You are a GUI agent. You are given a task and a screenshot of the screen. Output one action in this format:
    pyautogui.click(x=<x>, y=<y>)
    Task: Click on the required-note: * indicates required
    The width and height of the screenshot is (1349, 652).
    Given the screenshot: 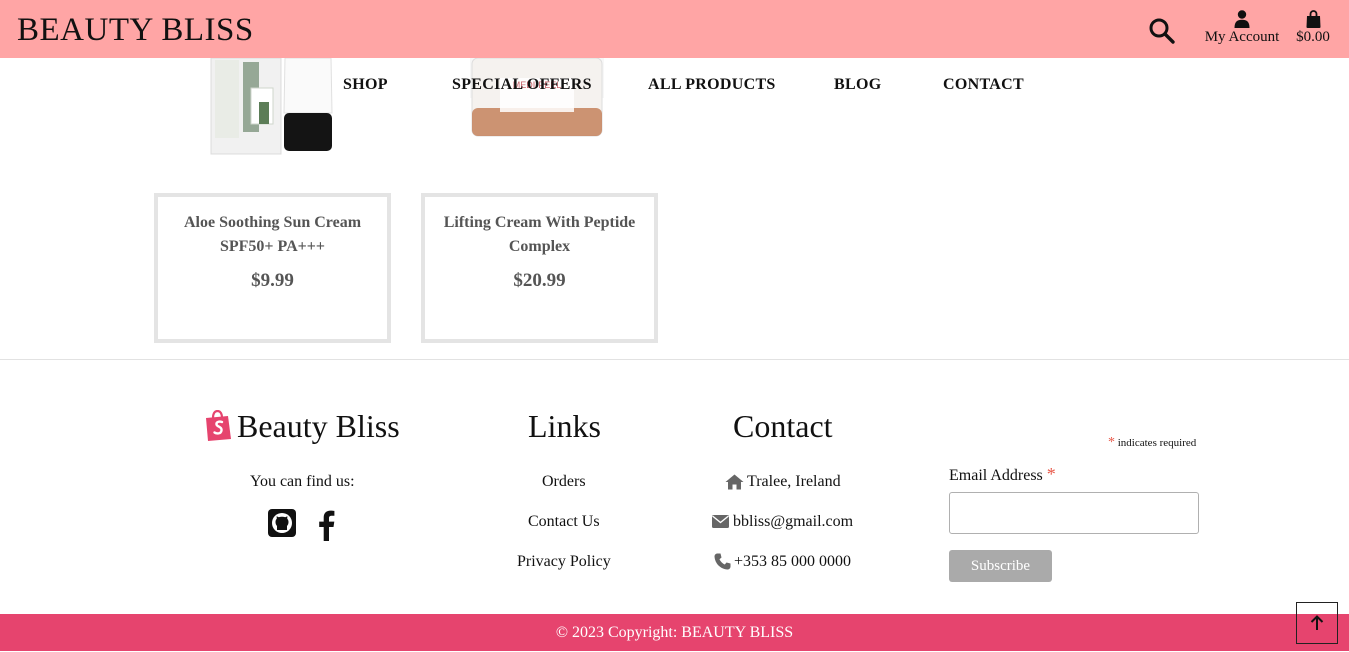 What is the action you would take?
    pyautogui.click(x=1152, y=443)
    